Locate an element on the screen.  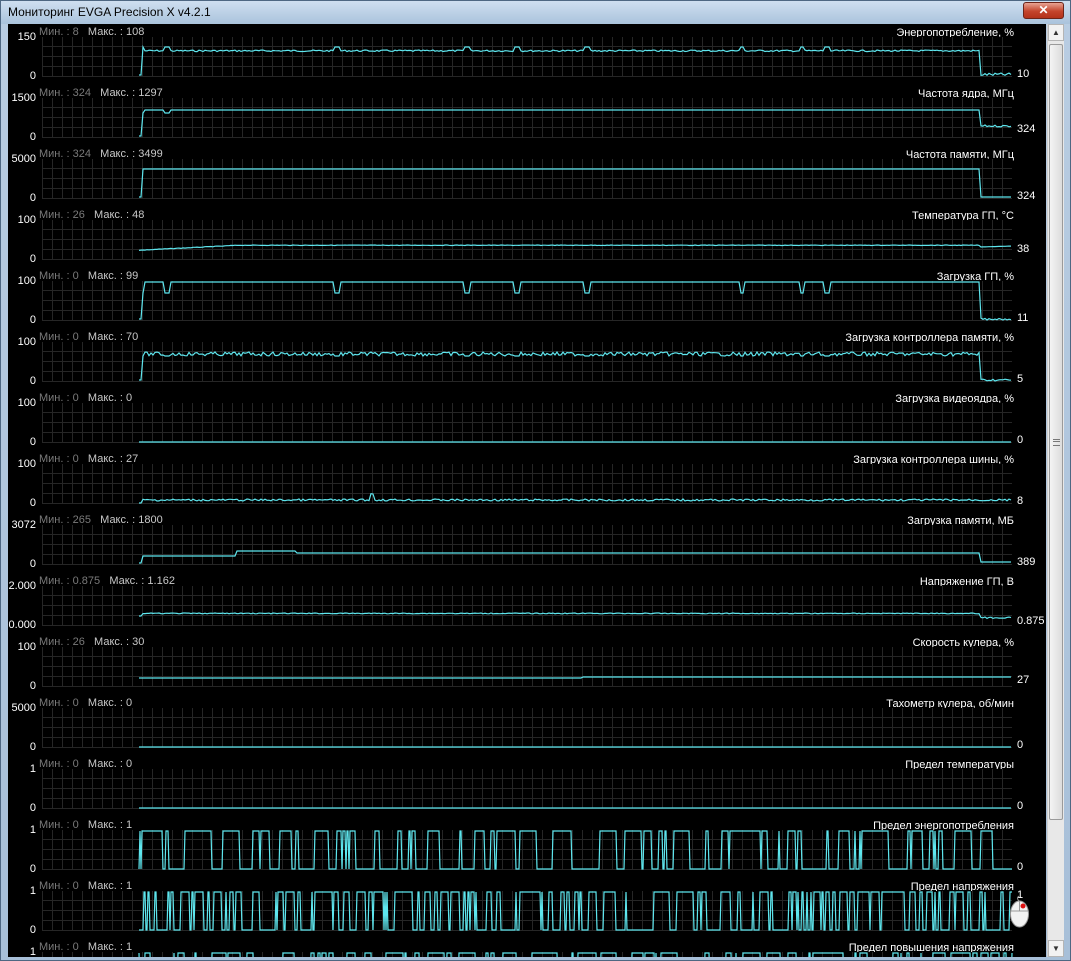
grip-icon is located at coordinates (1056, 442).